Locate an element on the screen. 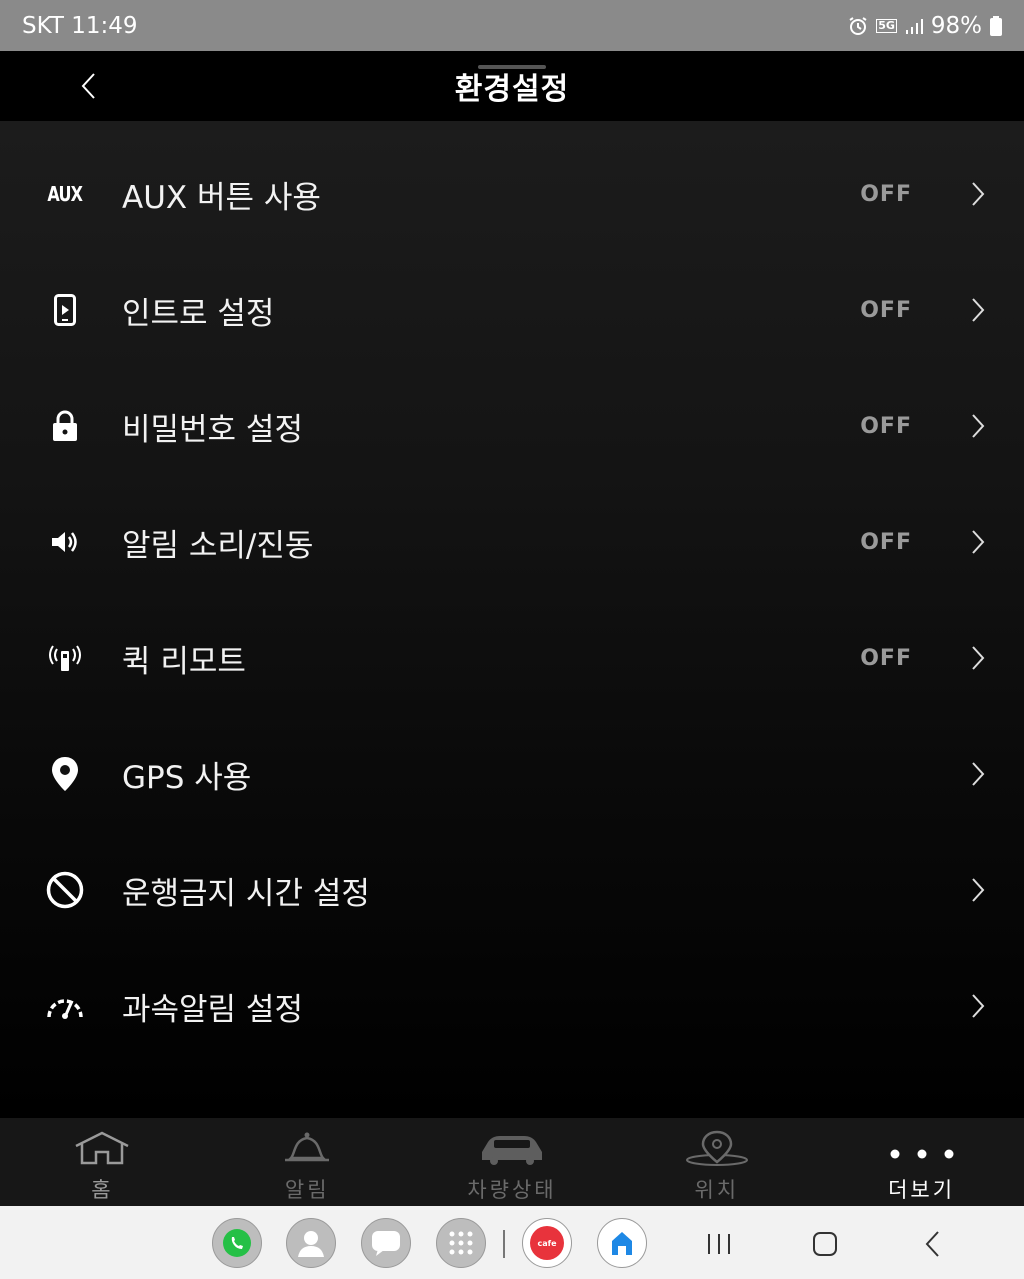 The width and height of the screenshot is (1024, 1279). setting-row-restricted-hours: 운행금지 시간 설정 is located at coordinates (512, 890).